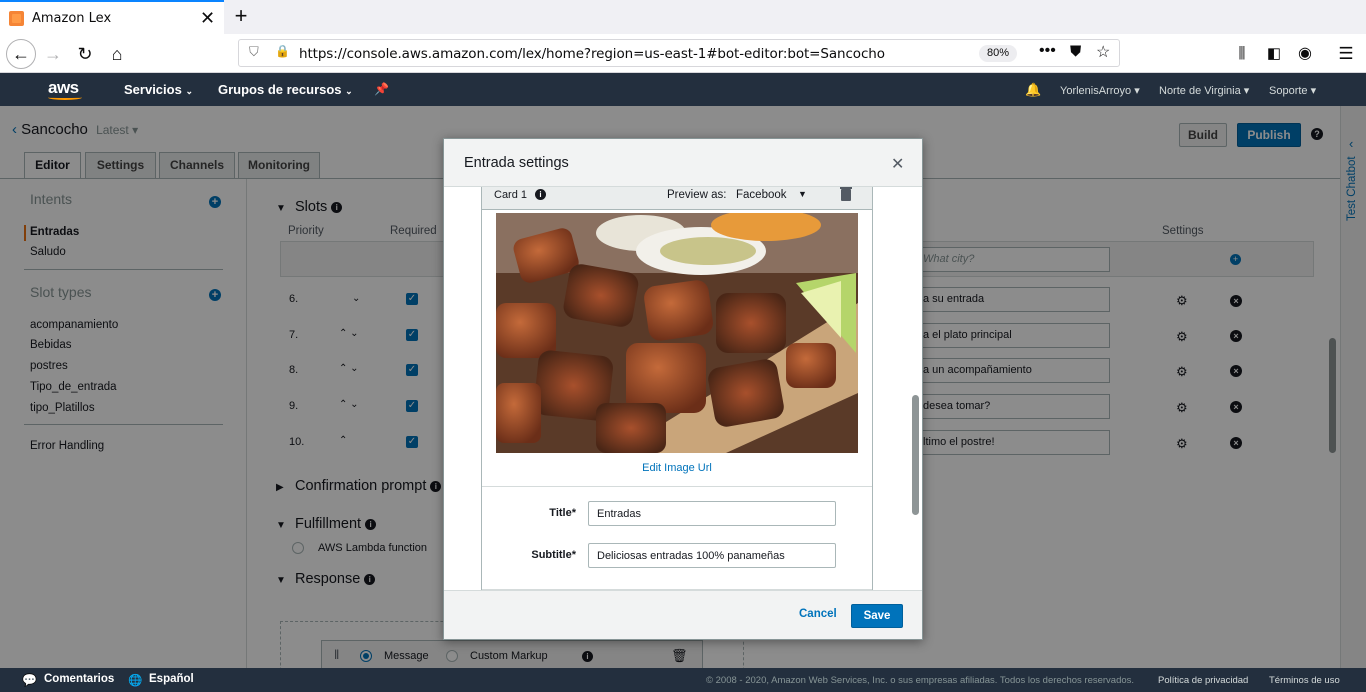 The width and height of the screenshot is (1366, 692). What do you see at coordinates (153, 89) in the screenshot?
I see `services-label: Servicios` at bounding box center [153, 89].